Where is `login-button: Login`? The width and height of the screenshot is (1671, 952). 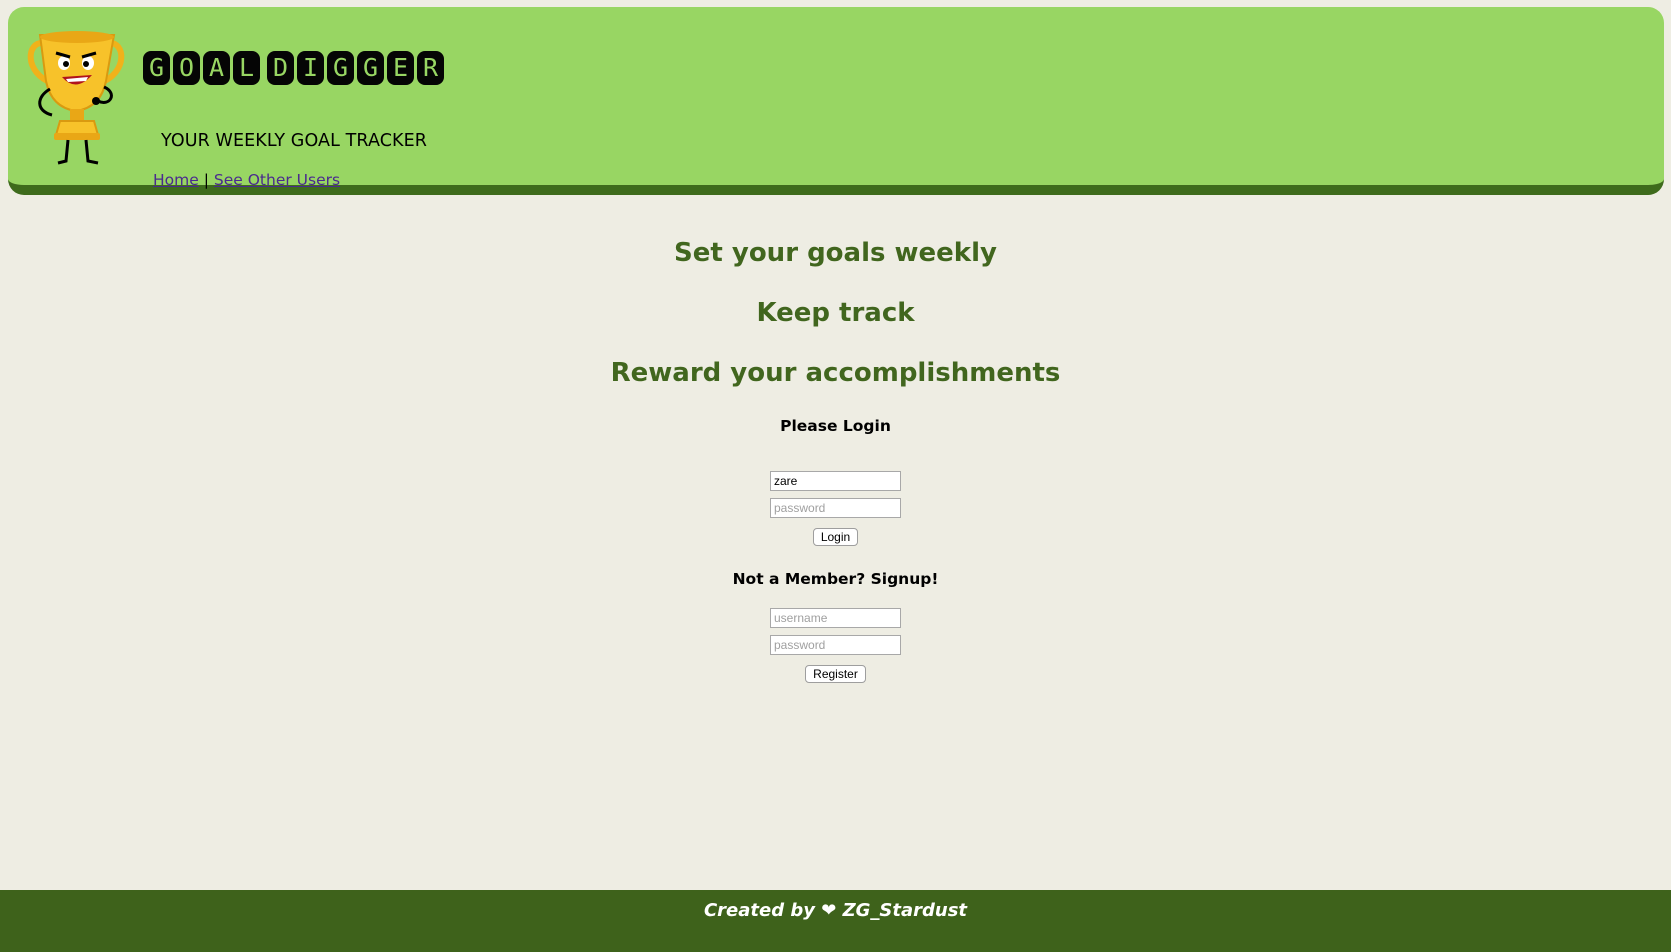
login-button: Login is located at coordinates (835, 537).